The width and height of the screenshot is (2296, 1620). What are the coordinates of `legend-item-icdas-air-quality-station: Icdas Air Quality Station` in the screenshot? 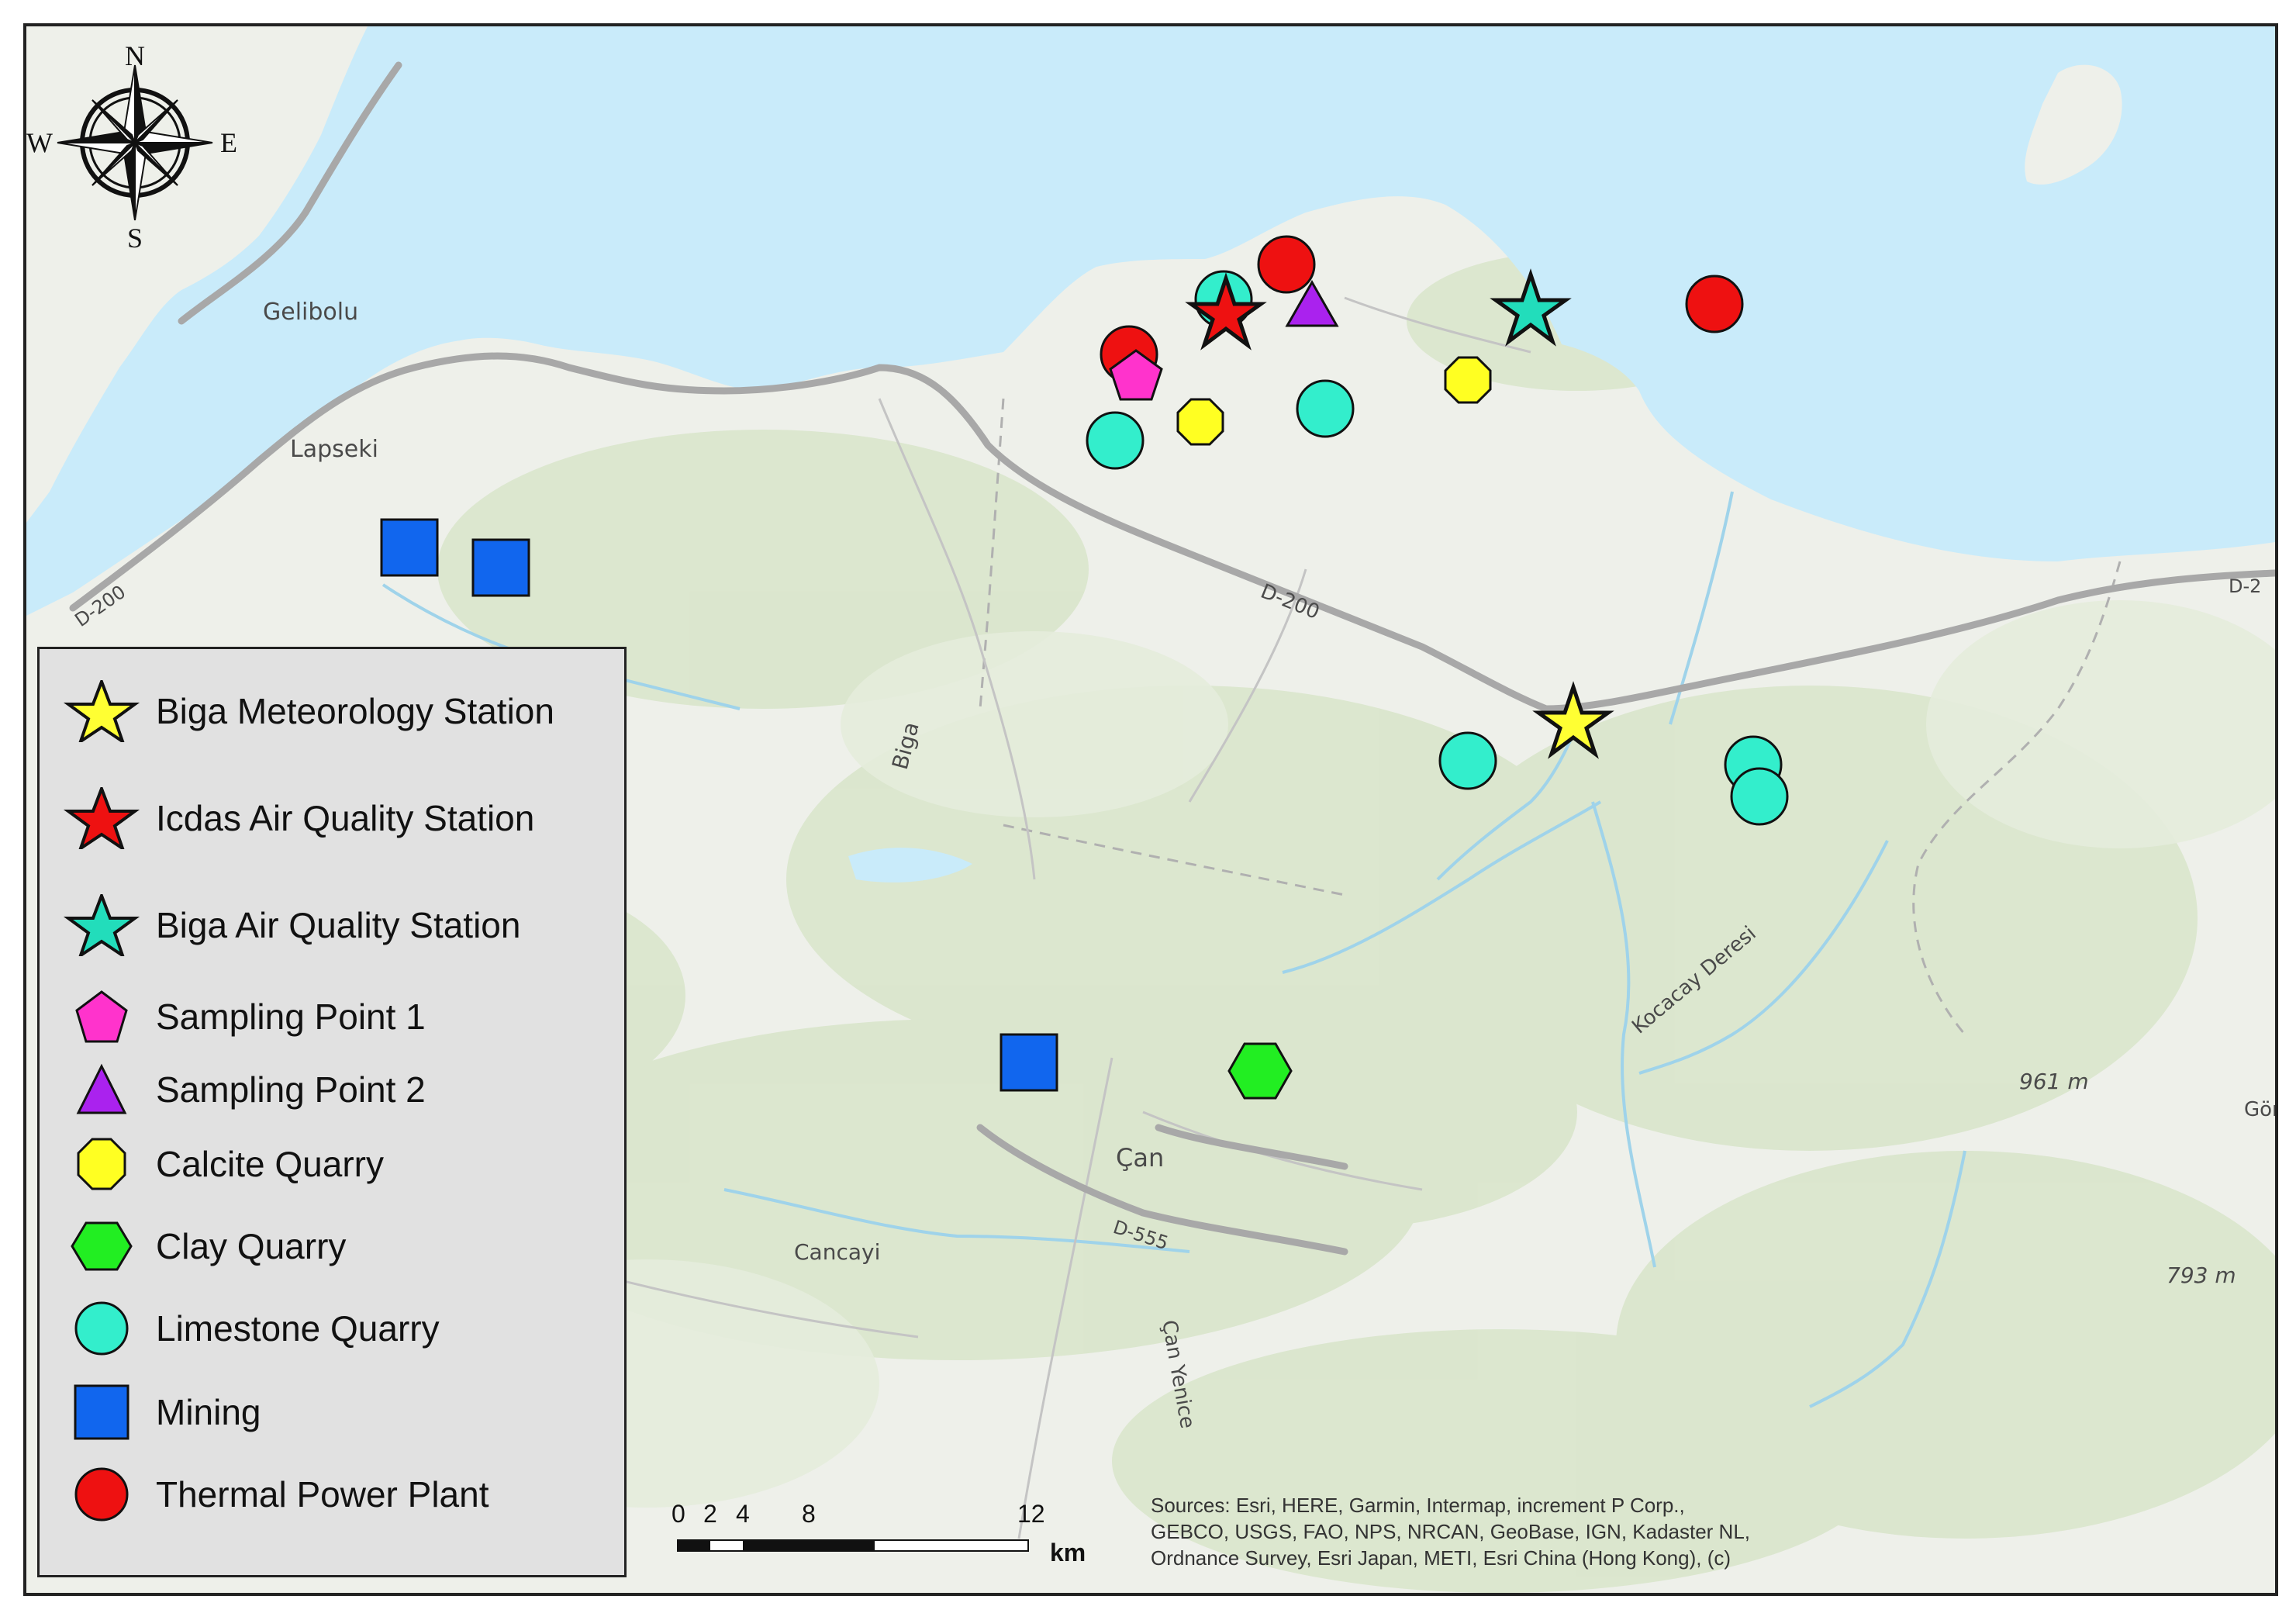 It's located at (334, 818).